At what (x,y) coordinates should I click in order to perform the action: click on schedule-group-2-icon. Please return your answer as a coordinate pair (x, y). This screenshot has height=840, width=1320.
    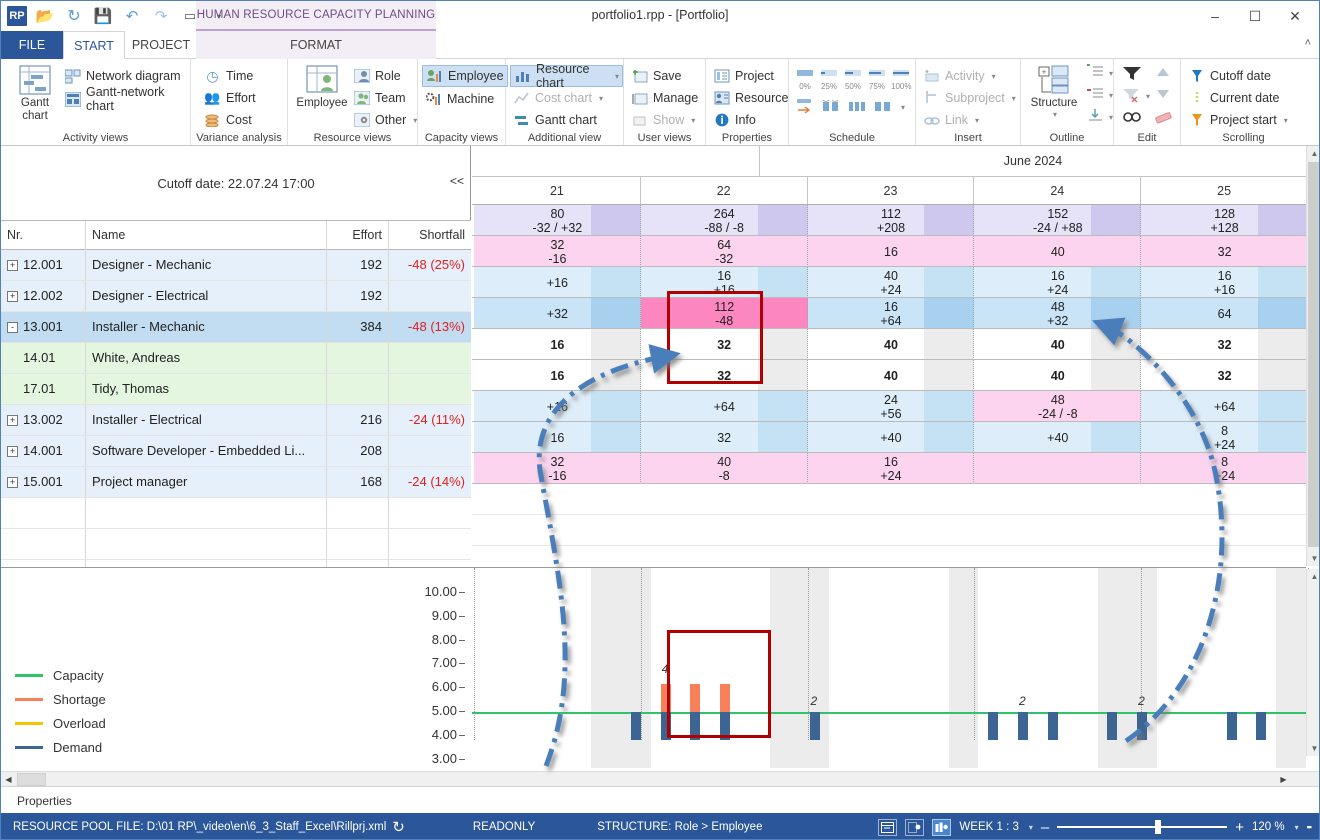
    Looking at the image, I should click on (857, 107).